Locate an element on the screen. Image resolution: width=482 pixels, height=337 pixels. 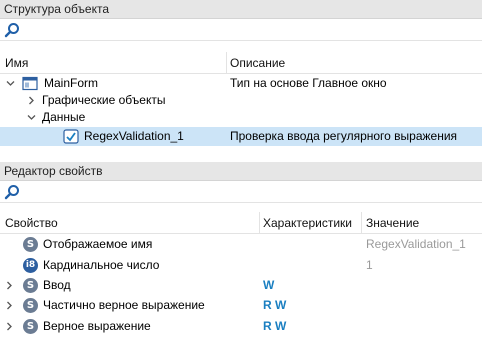
property-column-header: Свойство Характеристики Значение is located at coordinates (241, 223).